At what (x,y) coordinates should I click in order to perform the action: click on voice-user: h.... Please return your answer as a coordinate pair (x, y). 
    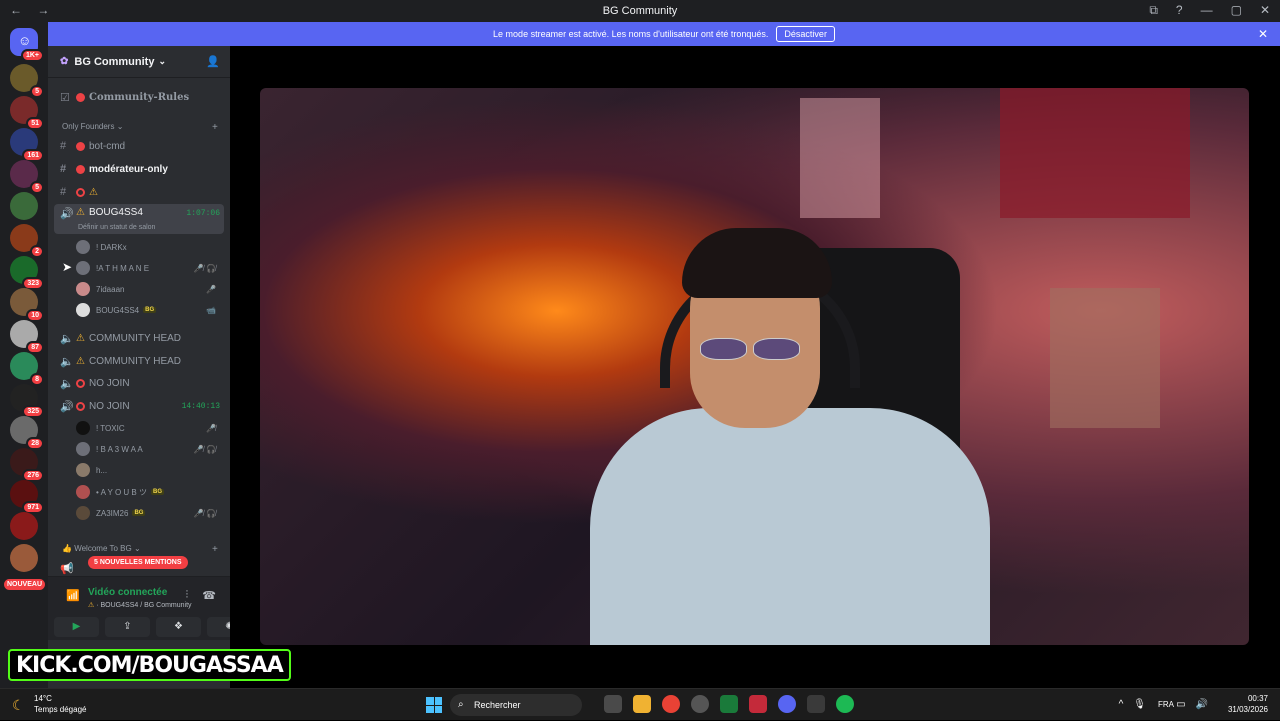
    Looking at the image, I should click on (148, 470).